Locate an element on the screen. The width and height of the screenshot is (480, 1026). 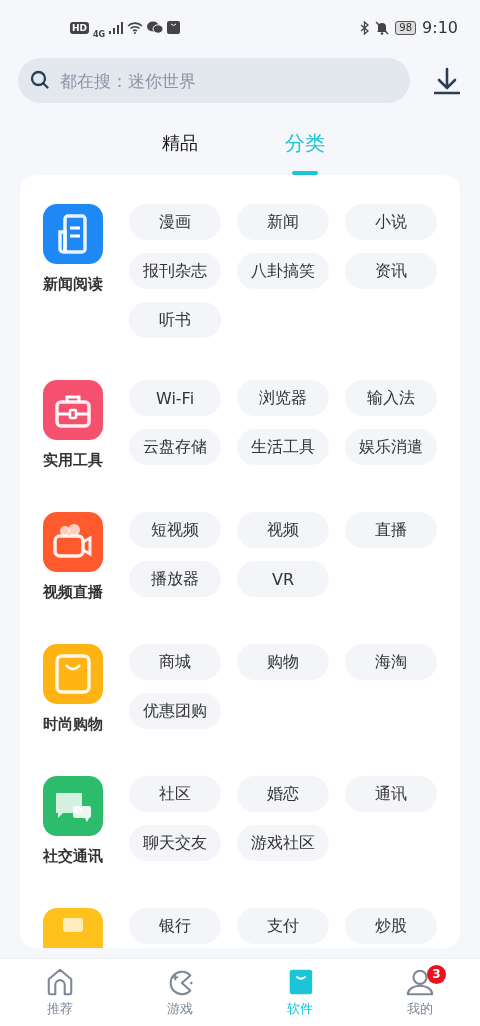
category-name: 新闻阅读 is located at coordinates (73, 284).